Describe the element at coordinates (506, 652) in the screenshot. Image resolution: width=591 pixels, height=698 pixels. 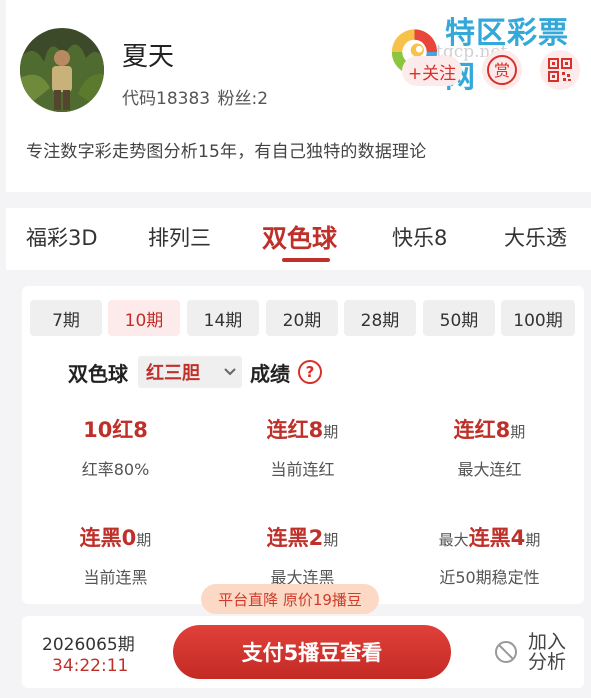
I see `forbidden-icon` at that location.